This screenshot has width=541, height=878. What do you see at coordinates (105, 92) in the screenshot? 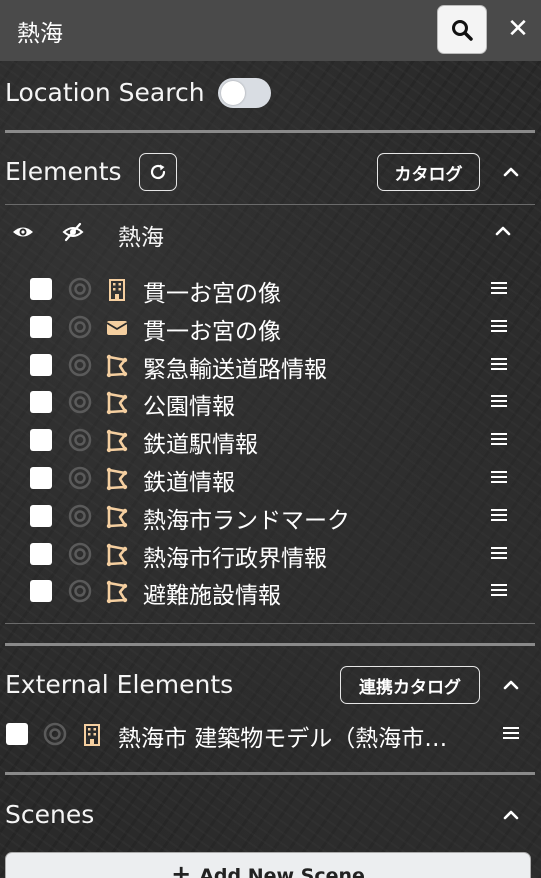
I see `location-search-label: Location Search` at bounding box center [105, 92].